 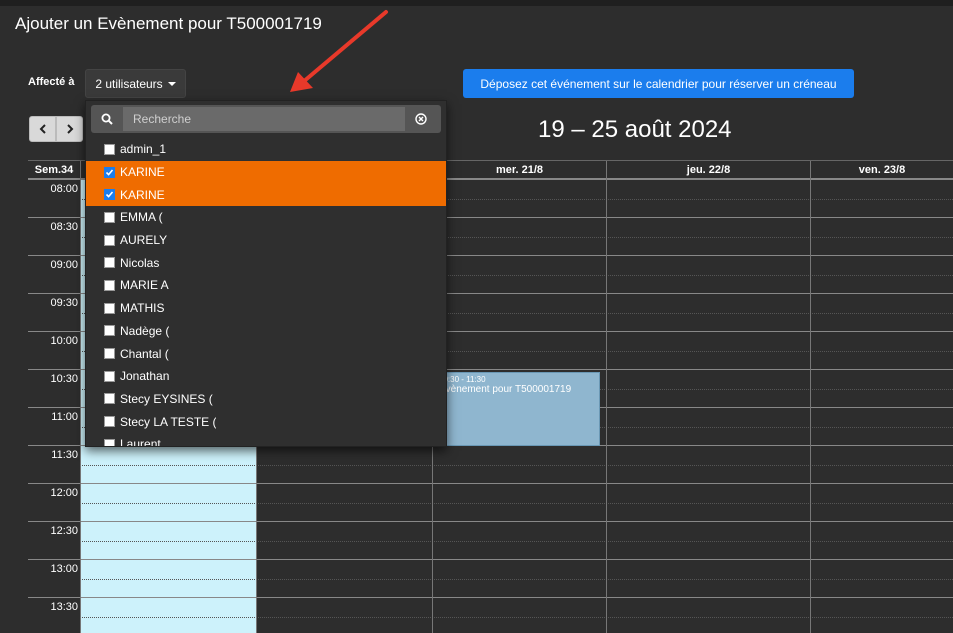 What do you see at coordinates (140, 442) in the screenshot?
I see `user-option-label: Laurent` at bounding box center [140, 442].